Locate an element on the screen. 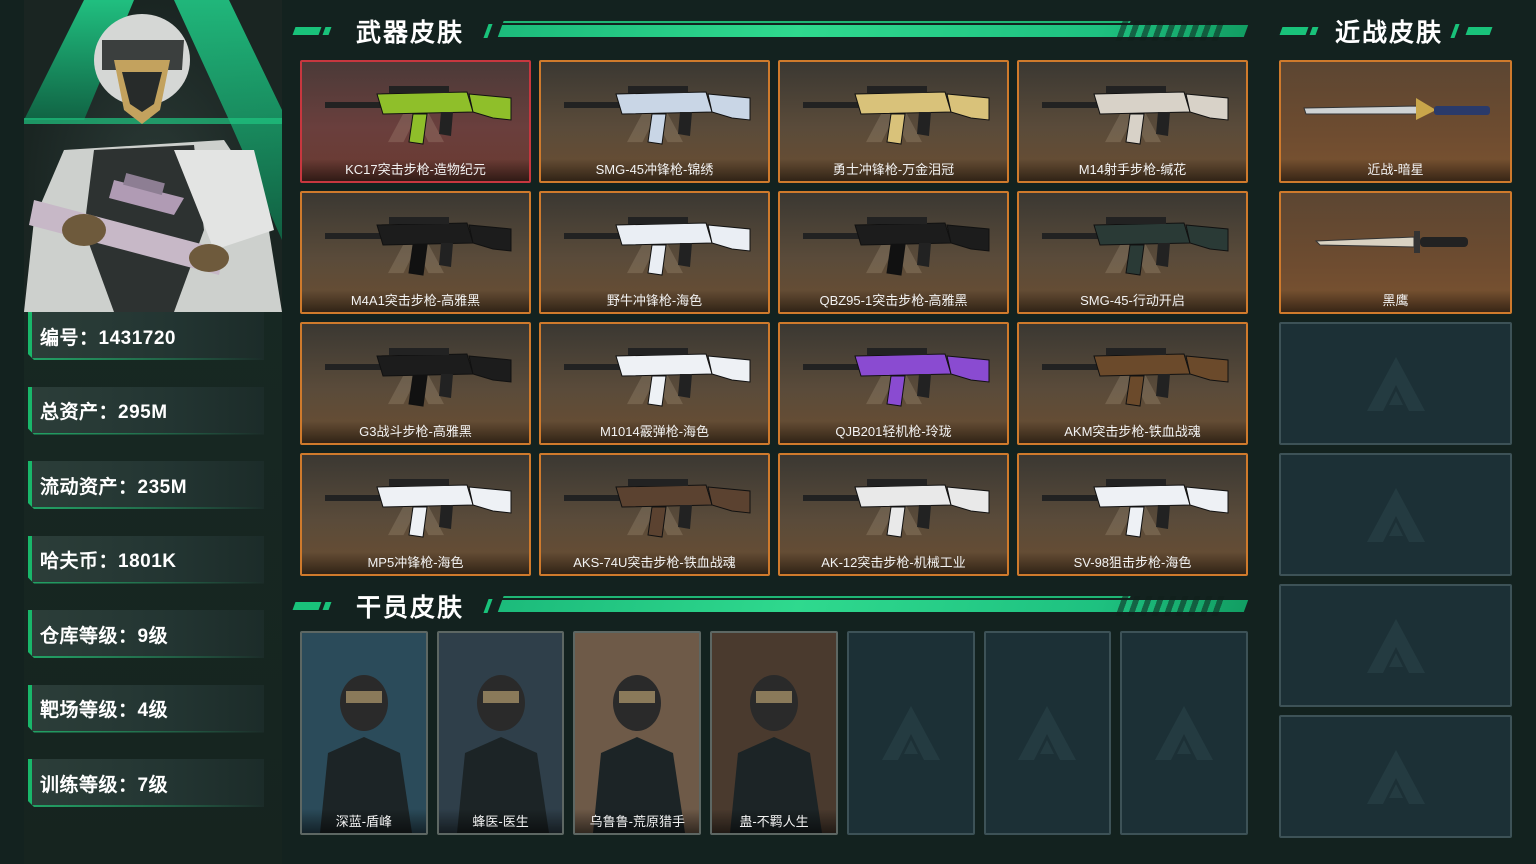 This screenshot has height=864, width=1536. weapon-skin-card: M4A1突击步枪-高雅黑 is located at coordinates (415, 252).